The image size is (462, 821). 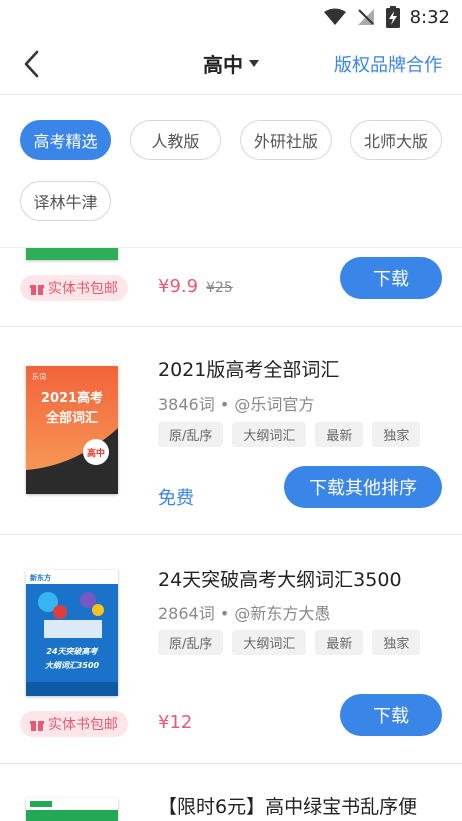 I want to click on book-title: 【限时6元】高中绿宝书乱序便, so click(x=287, y=805).